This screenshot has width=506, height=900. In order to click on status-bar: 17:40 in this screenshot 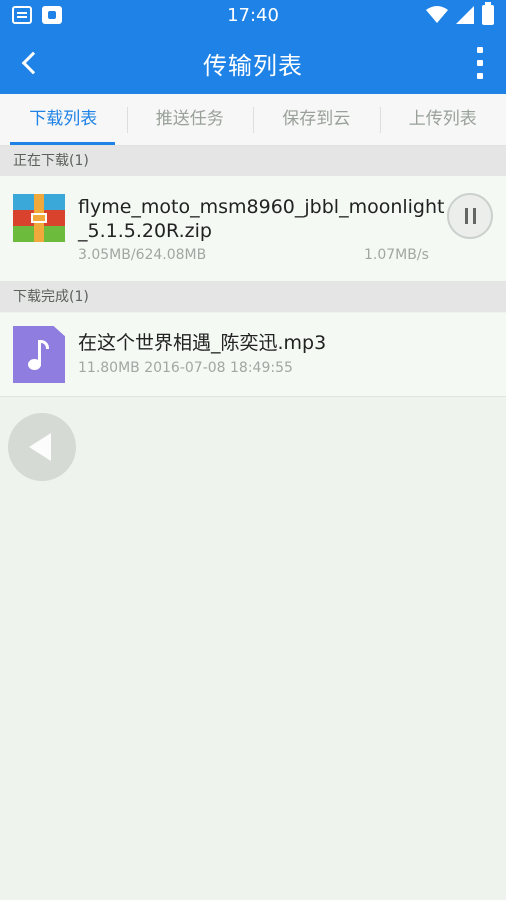, I will do `click(253, 16)`.